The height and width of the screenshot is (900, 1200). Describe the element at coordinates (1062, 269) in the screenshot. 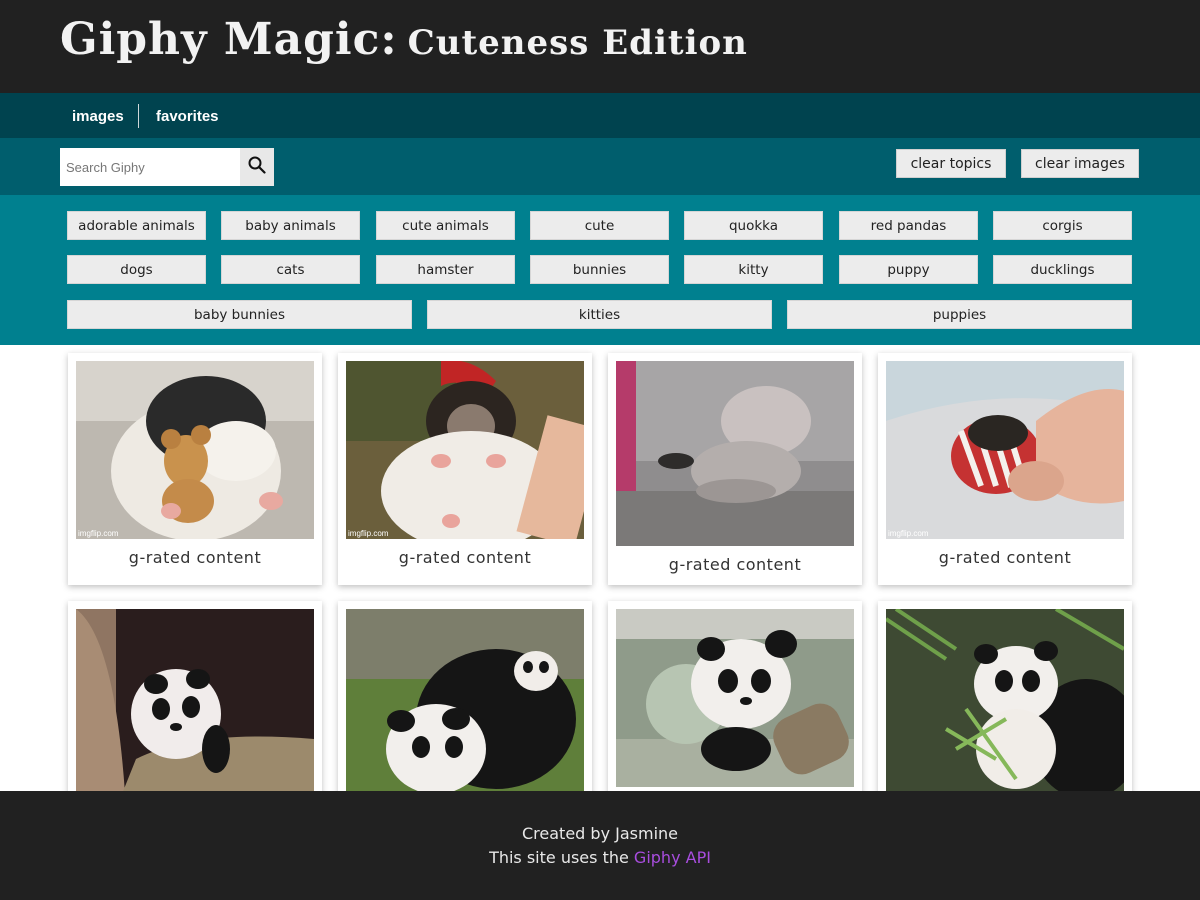

I see `topic-button: ducklings` at that location.